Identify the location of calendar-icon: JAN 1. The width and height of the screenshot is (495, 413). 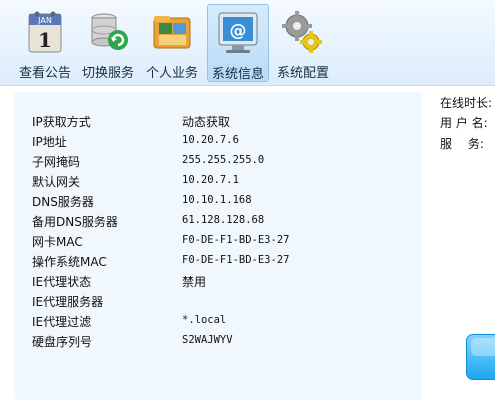
(45, 32).